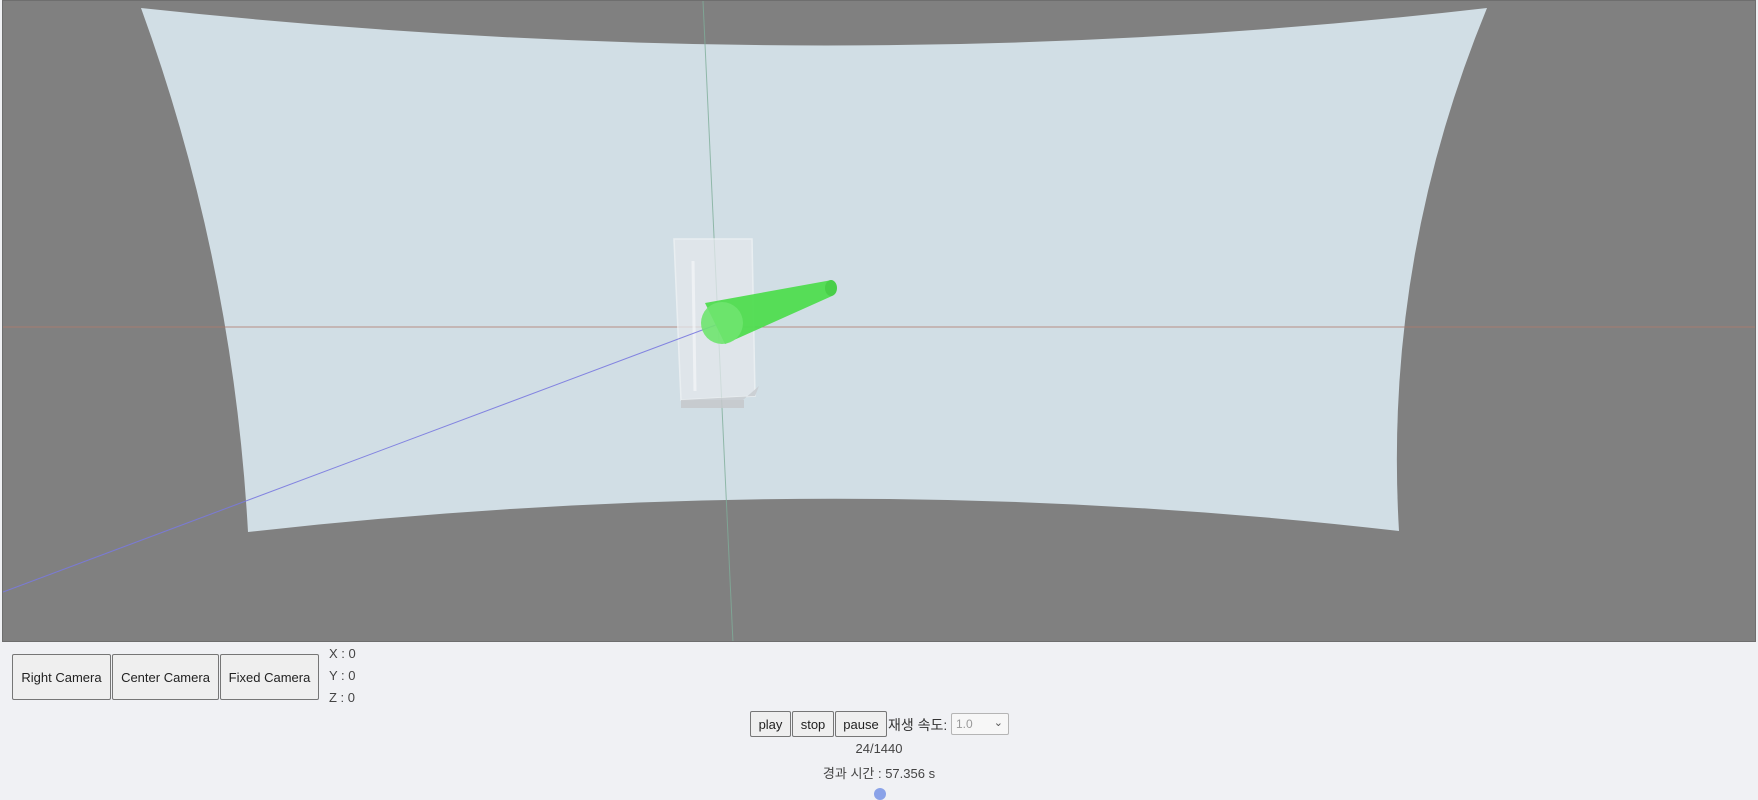 The width and height of the screenshot is (1758, 800). Describe the element at coordinates (879, 748) in the screenshot. I see `frame-counter: 24/1440` at that location.